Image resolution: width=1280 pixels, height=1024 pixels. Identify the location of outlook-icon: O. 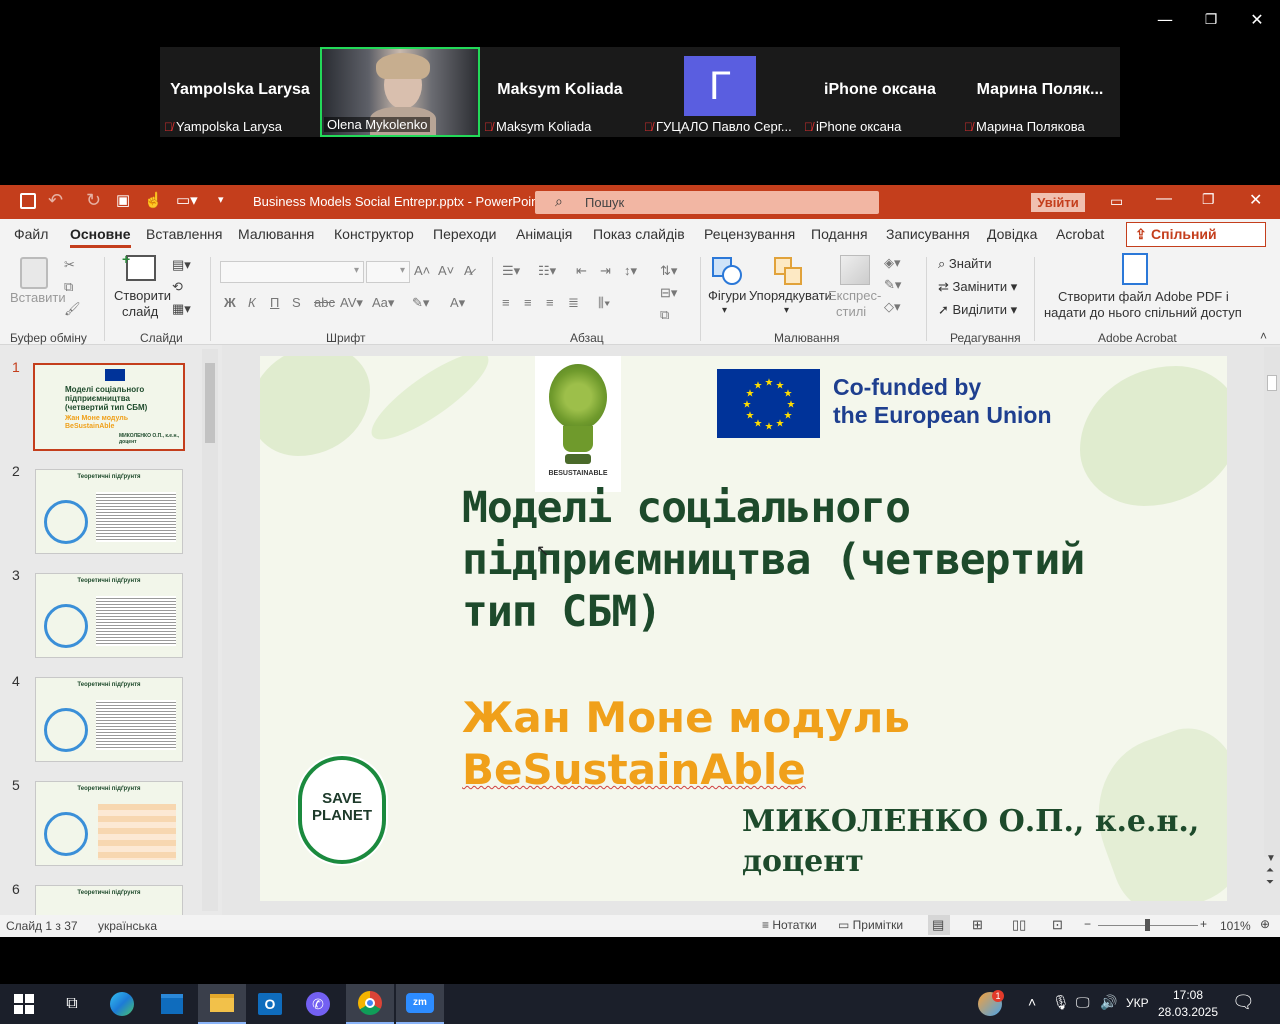
(270, 1004).